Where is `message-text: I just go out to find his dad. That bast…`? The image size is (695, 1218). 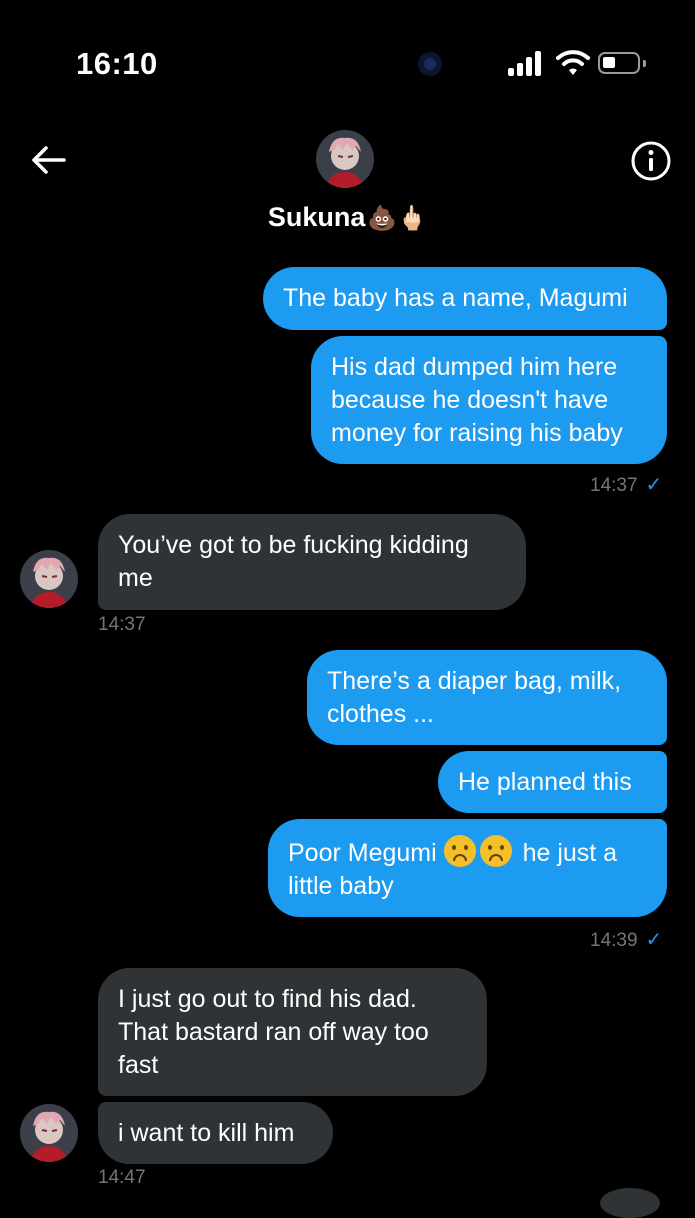
message-text: I just go out to find his dad. That bast… is located at coordinates (273, 1032).